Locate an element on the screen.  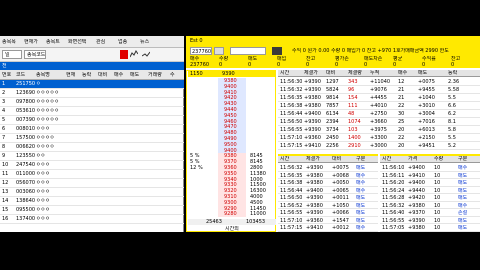
tick-br-row: 11:56:10 +9400 10 매수 is located at coordinates (430, 168).